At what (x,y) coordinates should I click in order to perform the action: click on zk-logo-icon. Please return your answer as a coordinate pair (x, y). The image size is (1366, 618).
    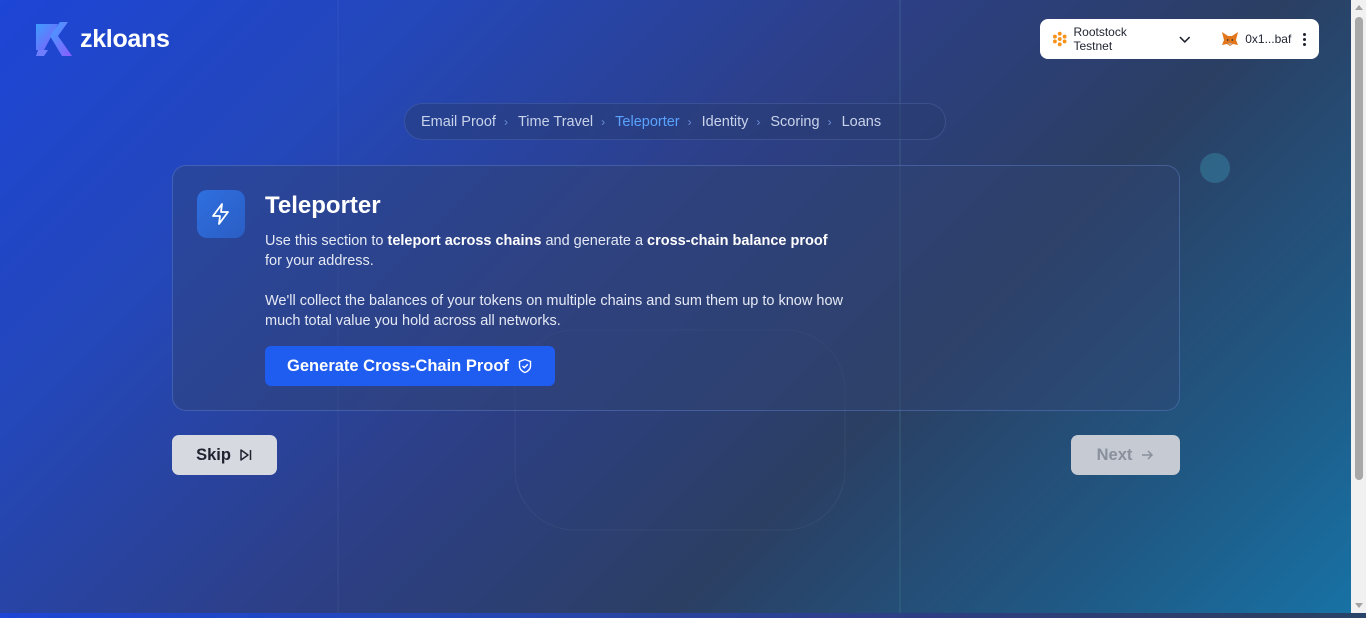
    Looking at the image, I should click on (54, 39).